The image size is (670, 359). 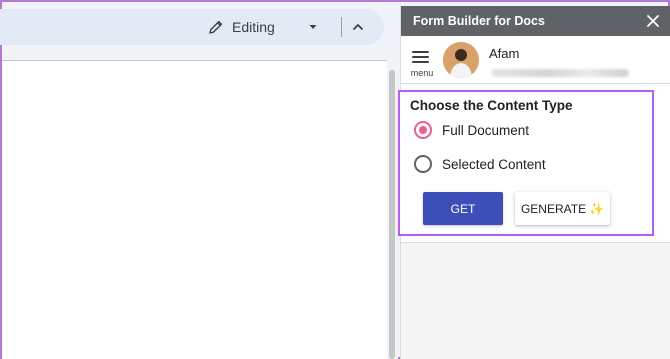 What do you see at coordinates (653, 21) in the screenshot?
I see `close-icon` at bounding box center [653, 21].